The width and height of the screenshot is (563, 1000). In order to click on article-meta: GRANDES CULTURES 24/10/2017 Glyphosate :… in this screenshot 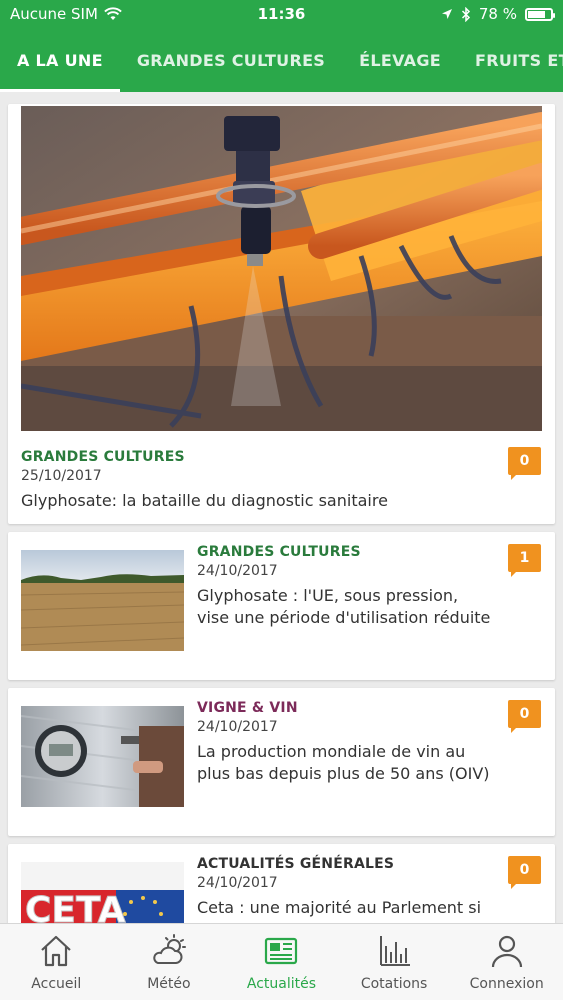, I will do `click(346, 586)`.